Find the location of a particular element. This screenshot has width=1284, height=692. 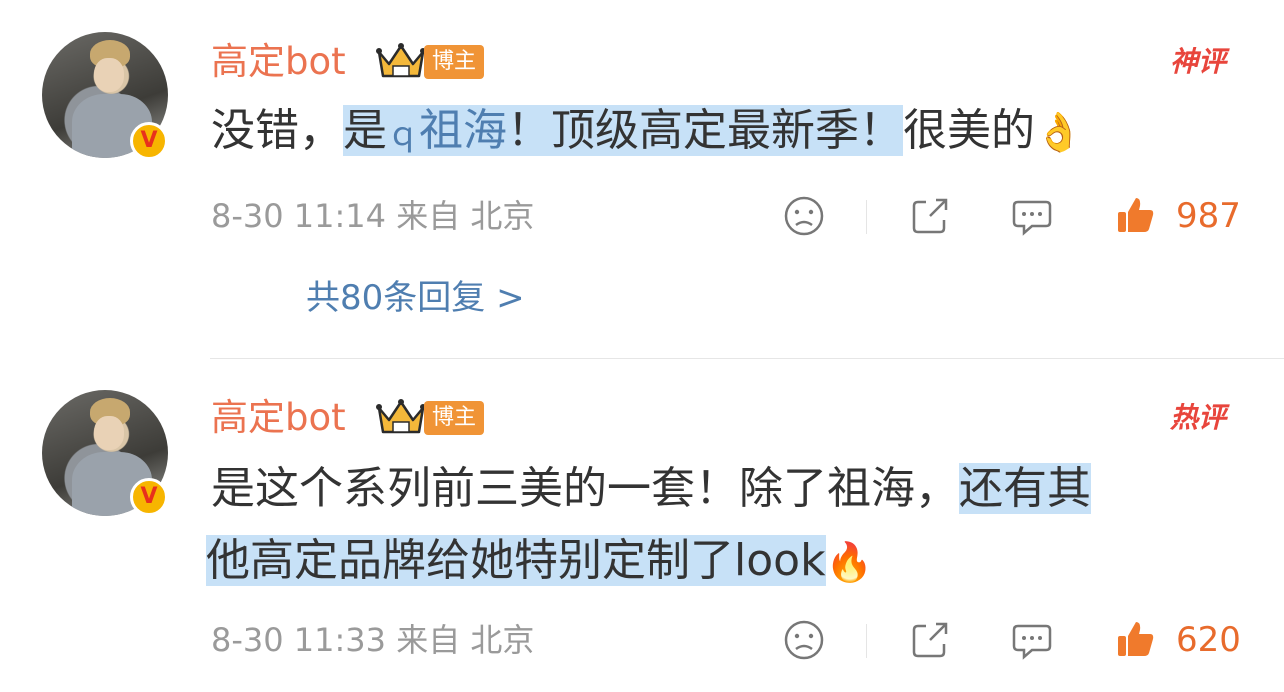

highlighted-text: 是ｑ祖海！顶级高定最新季！ is located at coordinates (623, 130).